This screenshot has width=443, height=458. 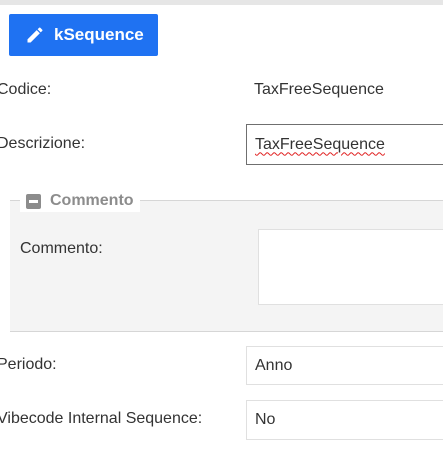 What do you see at coordinates (221, 2) in the screenshot?
I see `top-divider` at bounding box center [221, 2].